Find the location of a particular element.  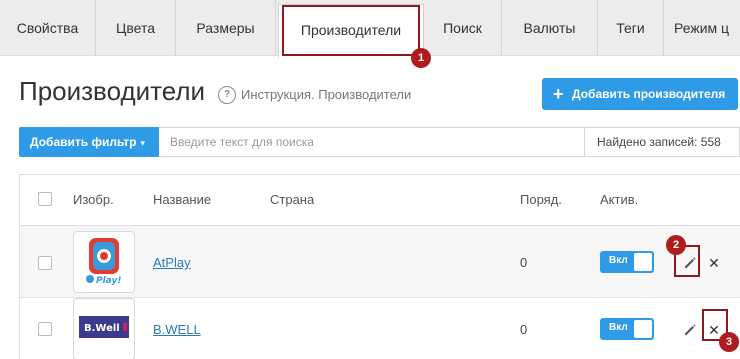

tab-currencies: Валюты is located at coordinates (550, 28).